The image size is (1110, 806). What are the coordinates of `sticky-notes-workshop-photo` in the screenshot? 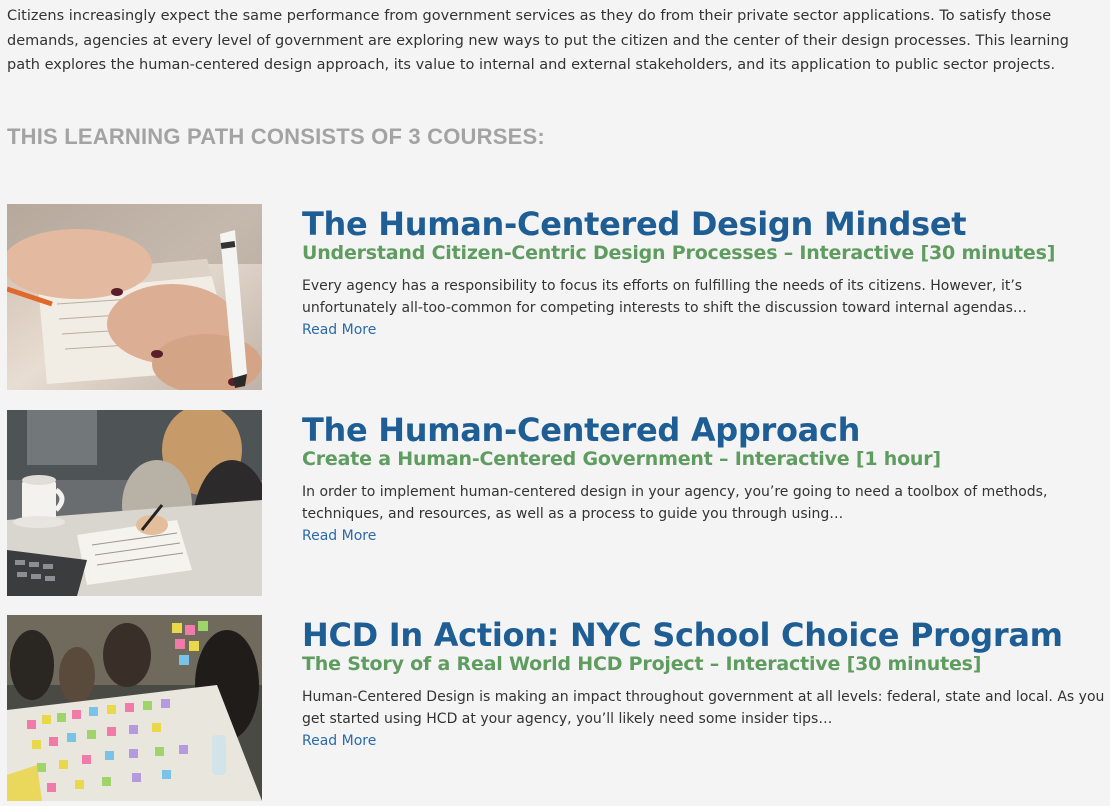 It's located at (134, 708).